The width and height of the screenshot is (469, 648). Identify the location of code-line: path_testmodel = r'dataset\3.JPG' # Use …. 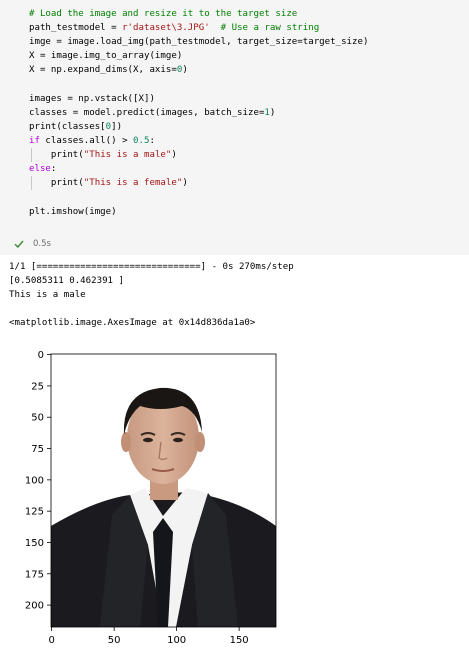
(174, 28).